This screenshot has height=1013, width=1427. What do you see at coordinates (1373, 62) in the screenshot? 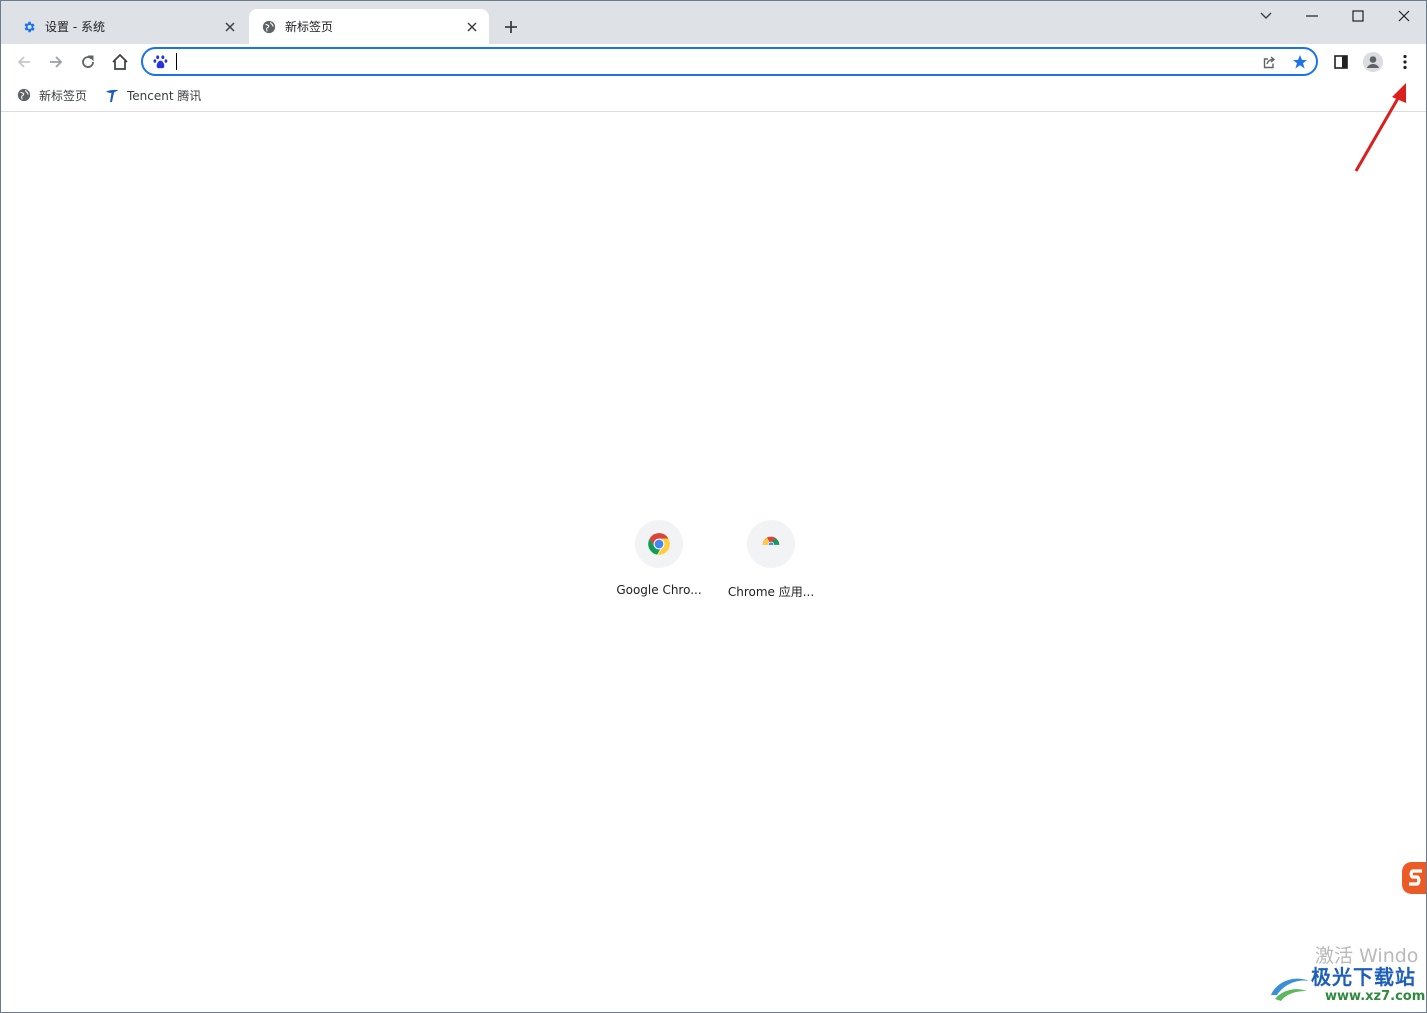
I see `avatar-icon` at bounding box center [1373, 62].